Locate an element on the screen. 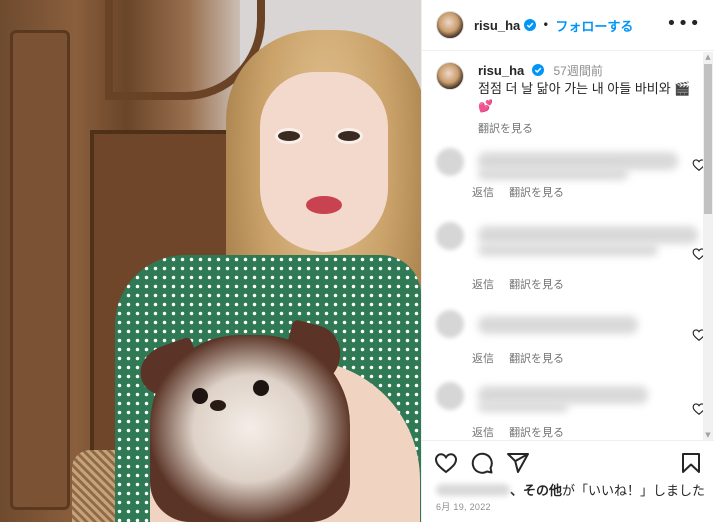 This screenshot has height=522, width=714. photo-wood-panel is located at coordinates (40, 270).